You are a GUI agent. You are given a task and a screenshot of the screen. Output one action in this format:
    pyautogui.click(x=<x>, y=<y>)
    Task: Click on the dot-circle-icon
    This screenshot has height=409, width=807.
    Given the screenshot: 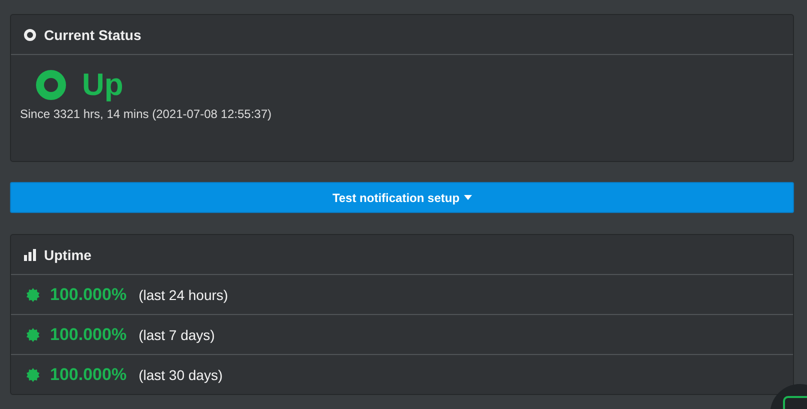 What is the action you would take?
    pyautogui.click(x=30, y=34)
    